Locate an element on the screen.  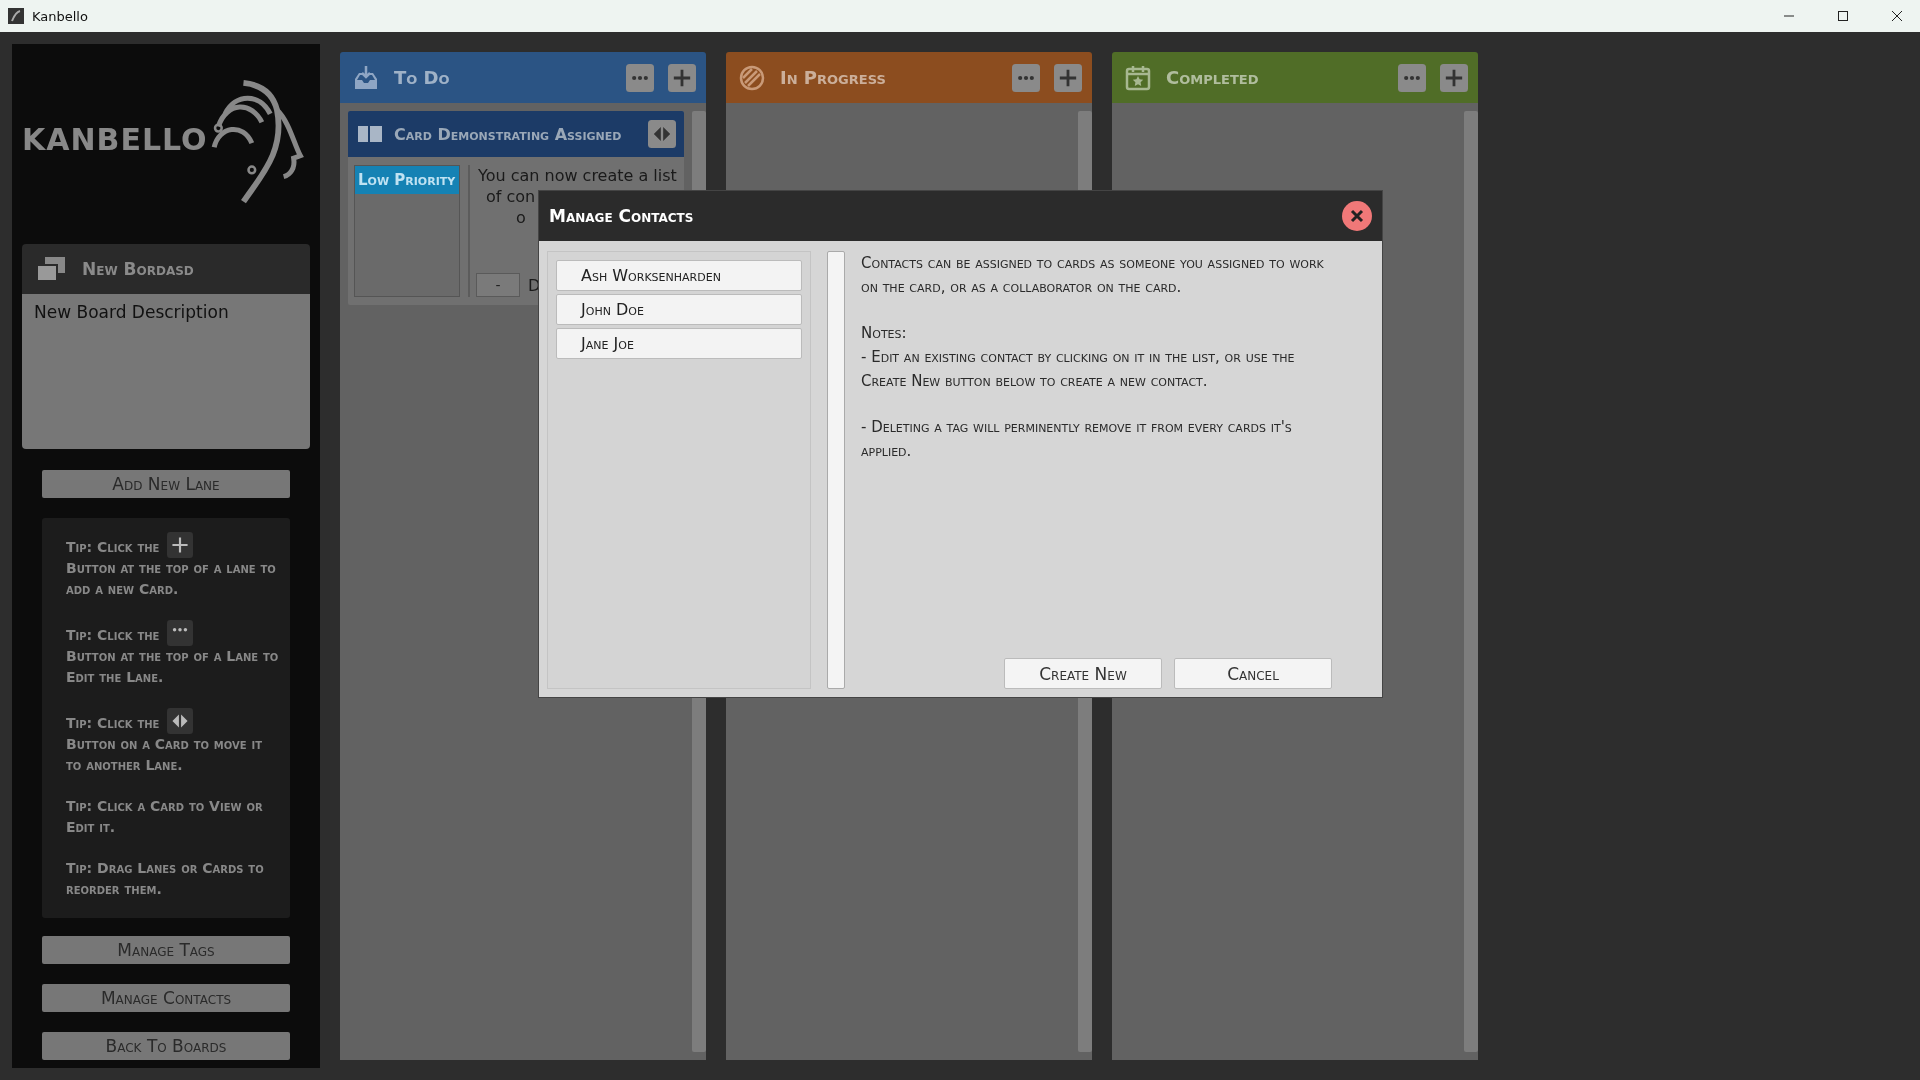
help-text: - Deleting a tag will perminently remove it from every cards it's applied. is located at coordinates (1077, 439).